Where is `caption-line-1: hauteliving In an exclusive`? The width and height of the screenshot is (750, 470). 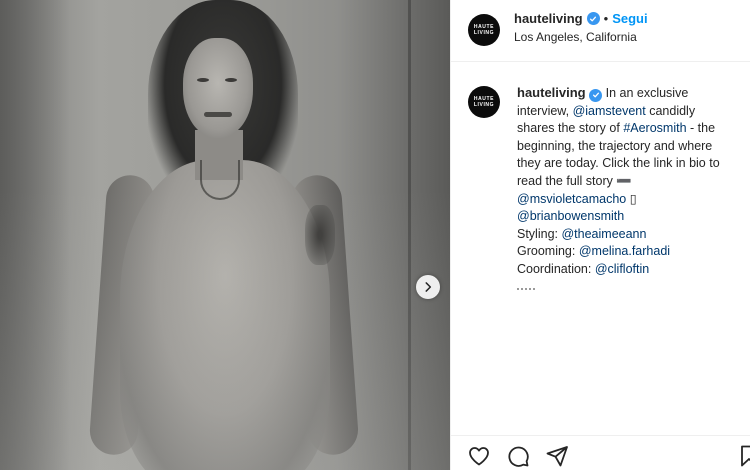 caption-line-1: hauteliving In an exclusive is located at coordinates (630, 93).